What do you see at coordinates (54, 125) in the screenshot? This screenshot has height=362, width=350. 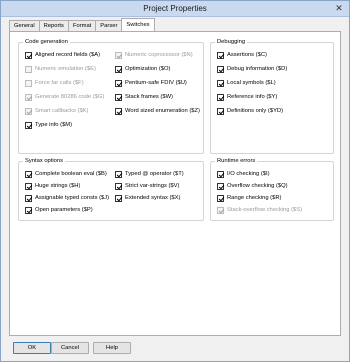 I see `checkbox-label: Type info ($M)` at bounding box center [54, 125].